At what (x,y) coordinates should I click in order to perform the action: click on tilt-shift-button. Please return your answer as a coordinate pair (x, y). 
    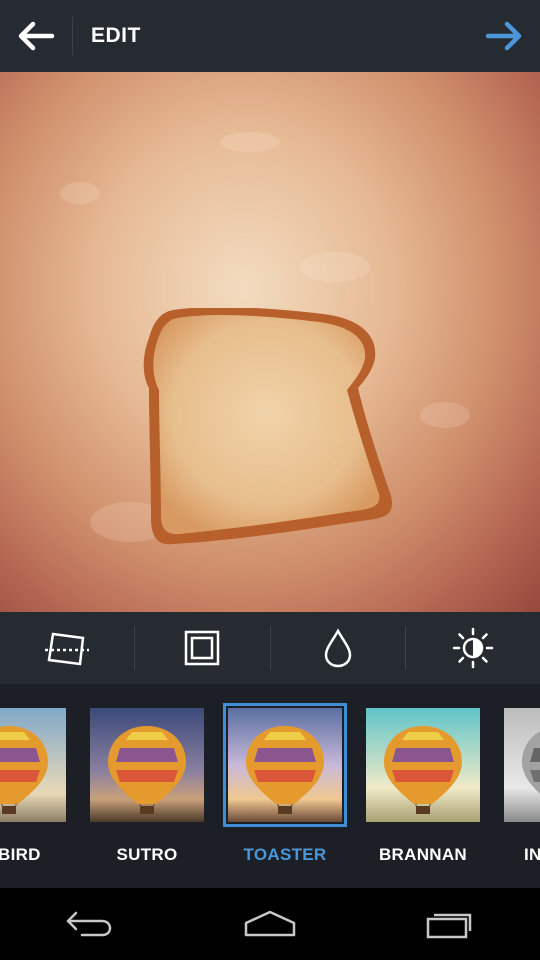
    Looking at the image, I should click on (338, 648).